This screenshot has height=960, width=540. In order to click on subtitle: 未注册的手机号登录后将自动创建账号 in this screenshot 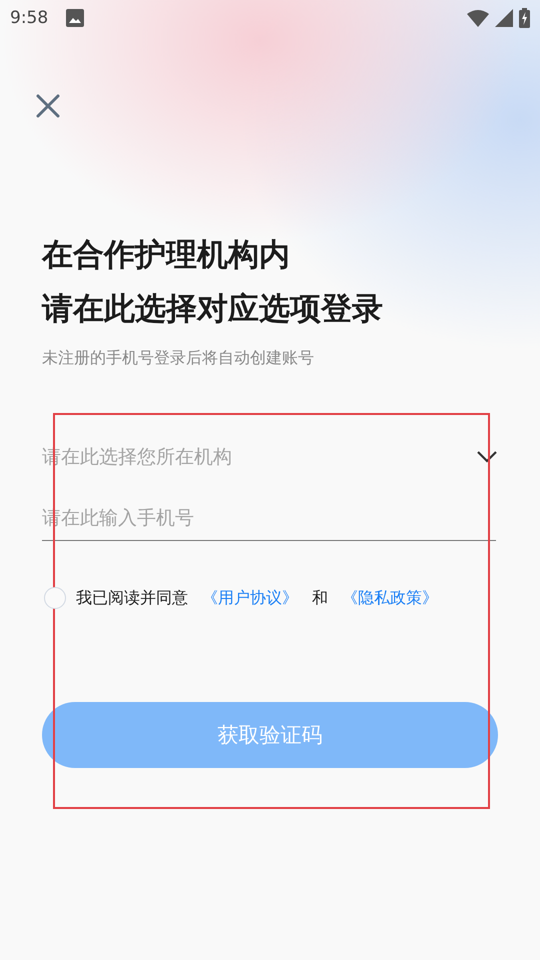, I will do `click(178, 358)`.